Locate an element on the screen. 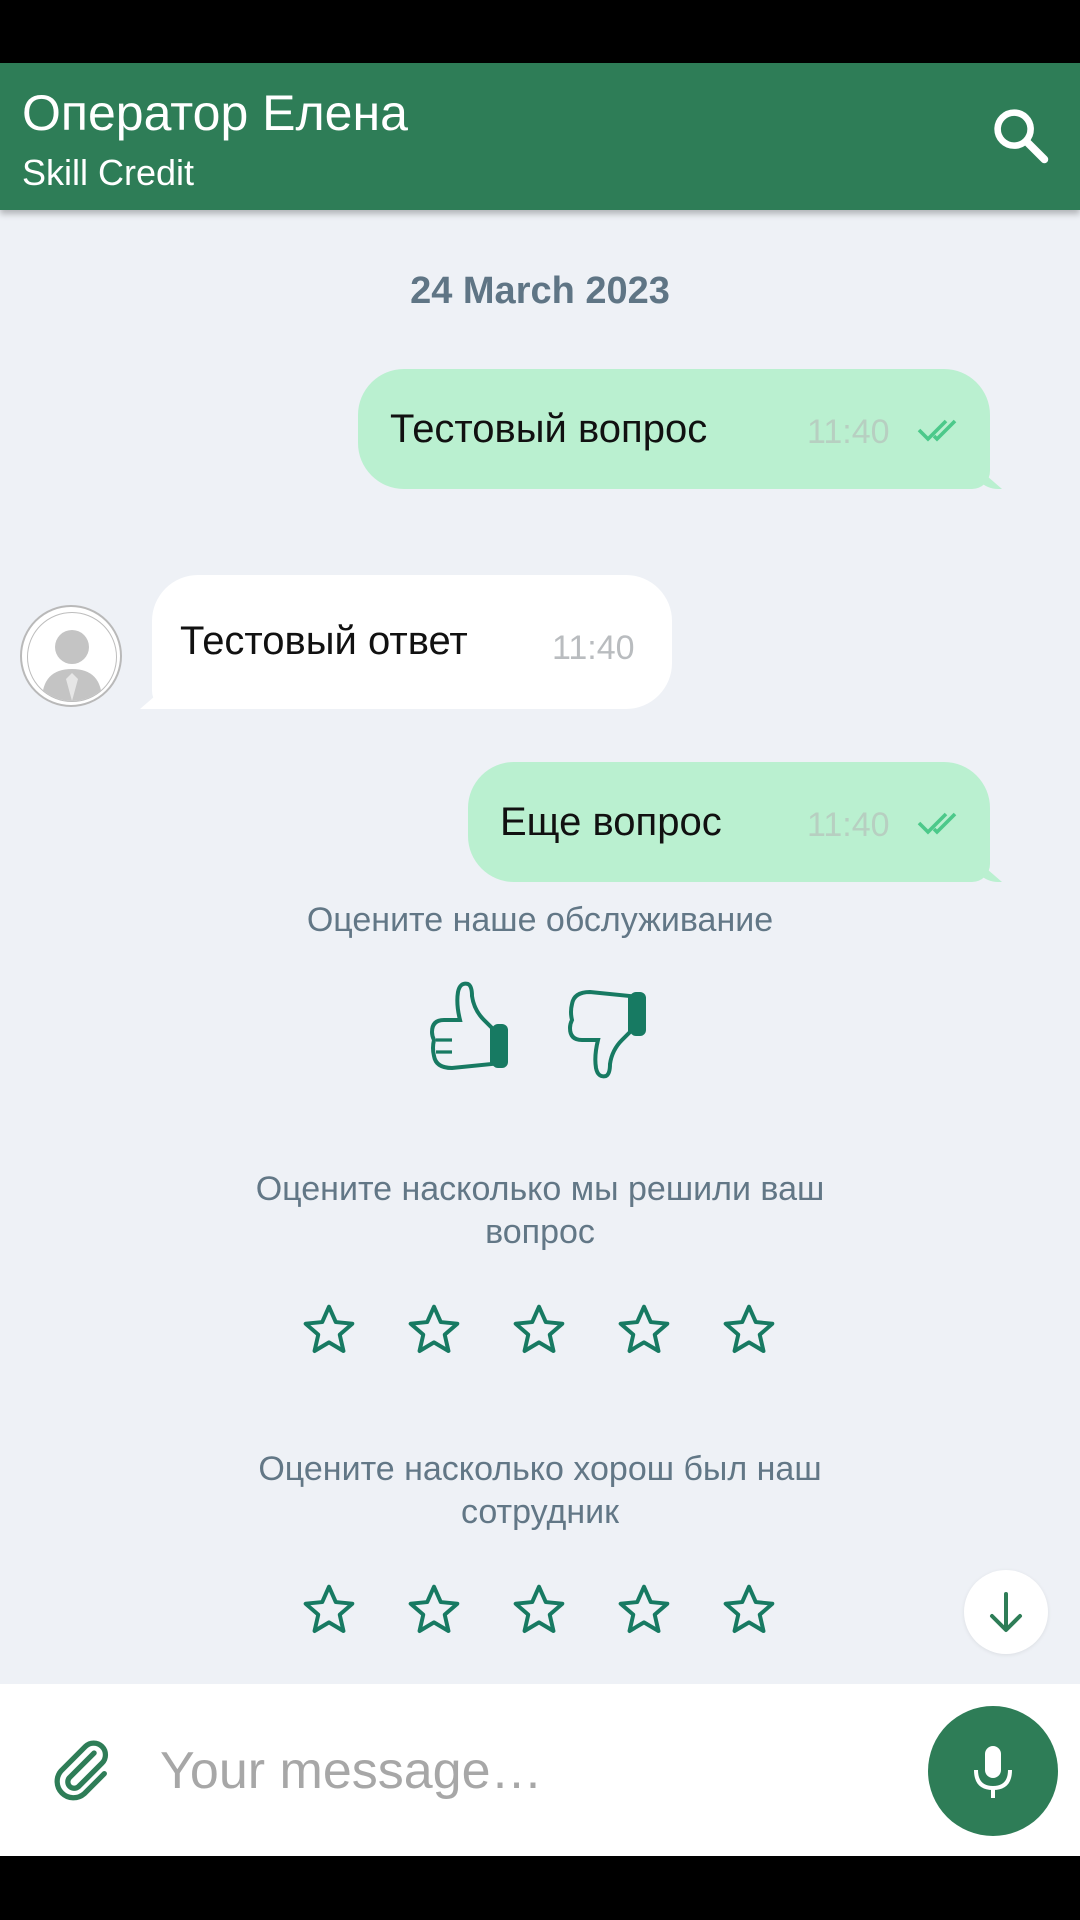  status-bar is located at coordinates (540, 31).